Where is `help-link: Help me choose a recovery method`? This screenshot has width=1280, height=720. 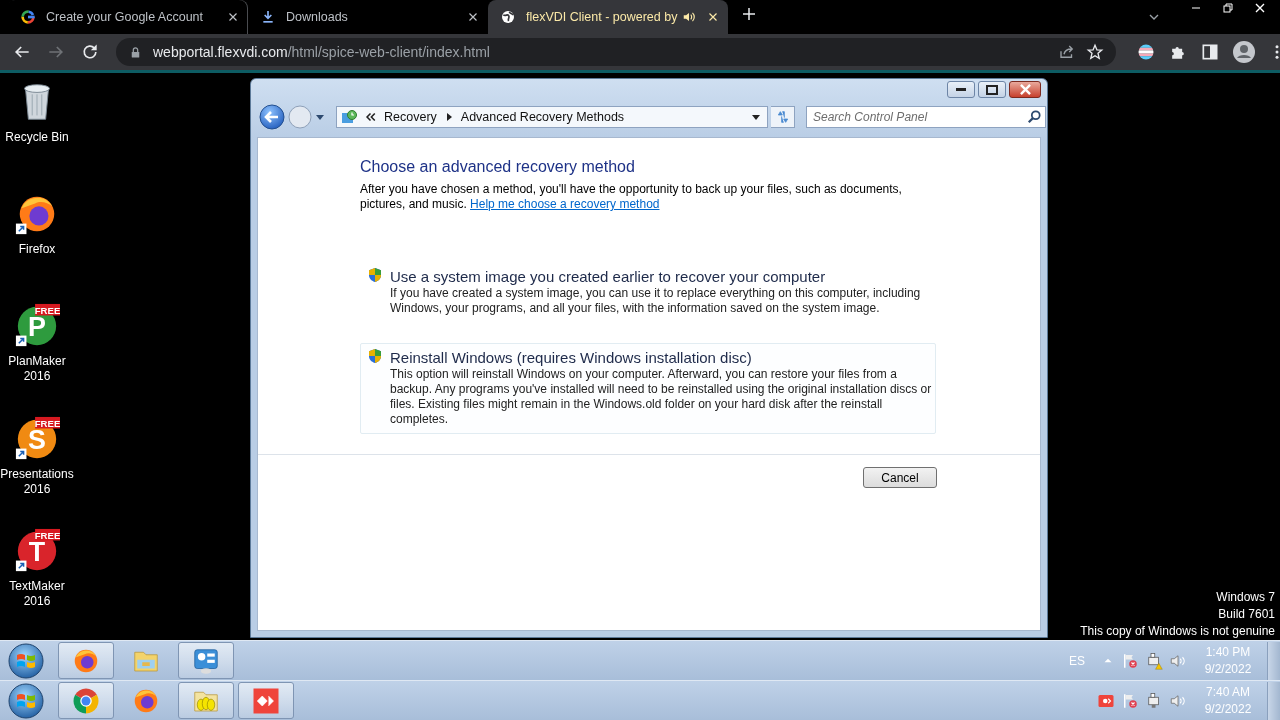
help-link: Help me choose a recovery method is located at coordinates (565, 204).